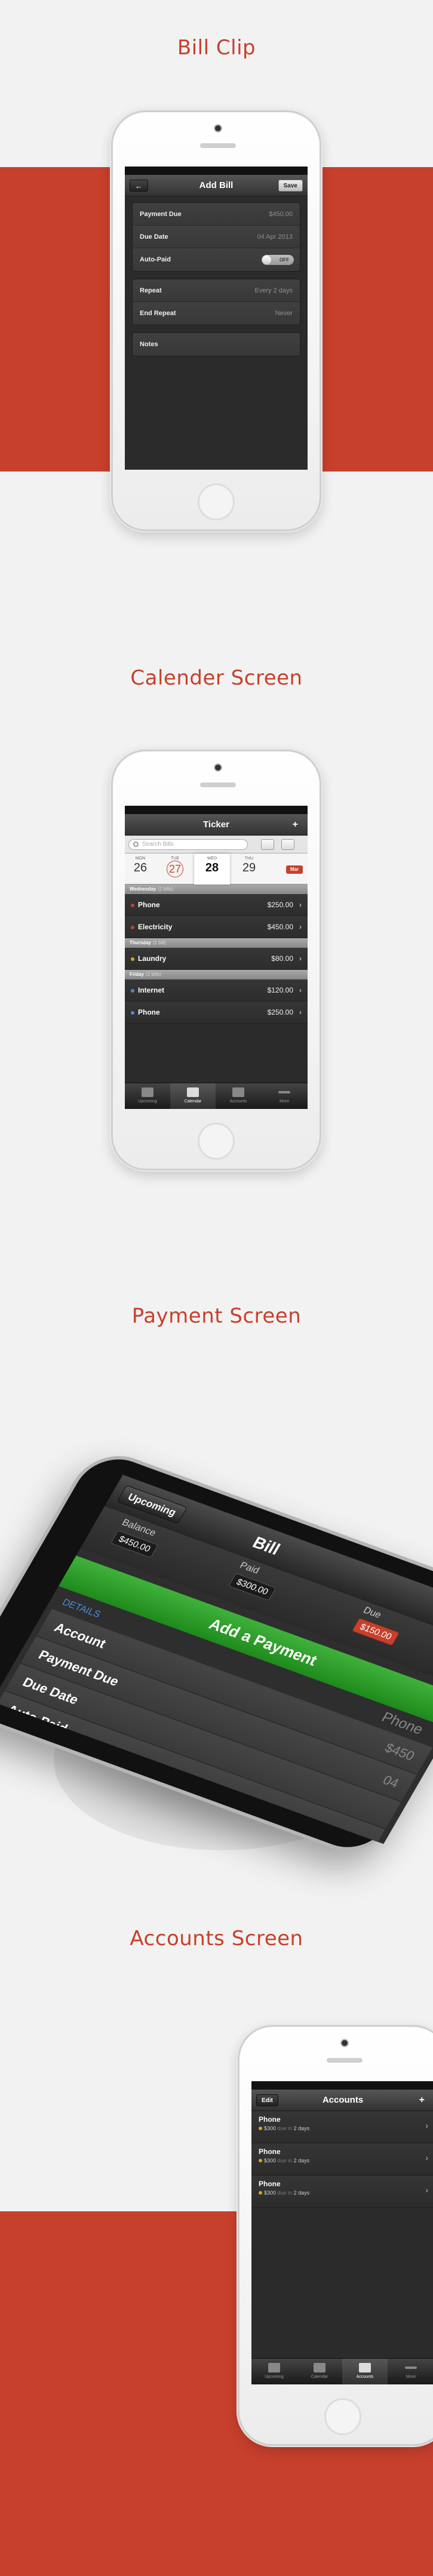 This screenshot has width=433, height=2576. What do you see at coordinates (175, 858) in the screenshot?
I see `day-name: TUE` at bounding box center [175, 858].